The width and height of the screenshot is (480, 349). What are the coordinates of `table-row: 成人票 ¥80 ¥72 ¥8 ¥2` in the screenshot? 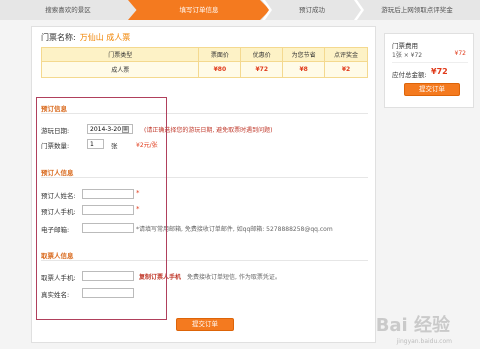 It's located at (204, 69).